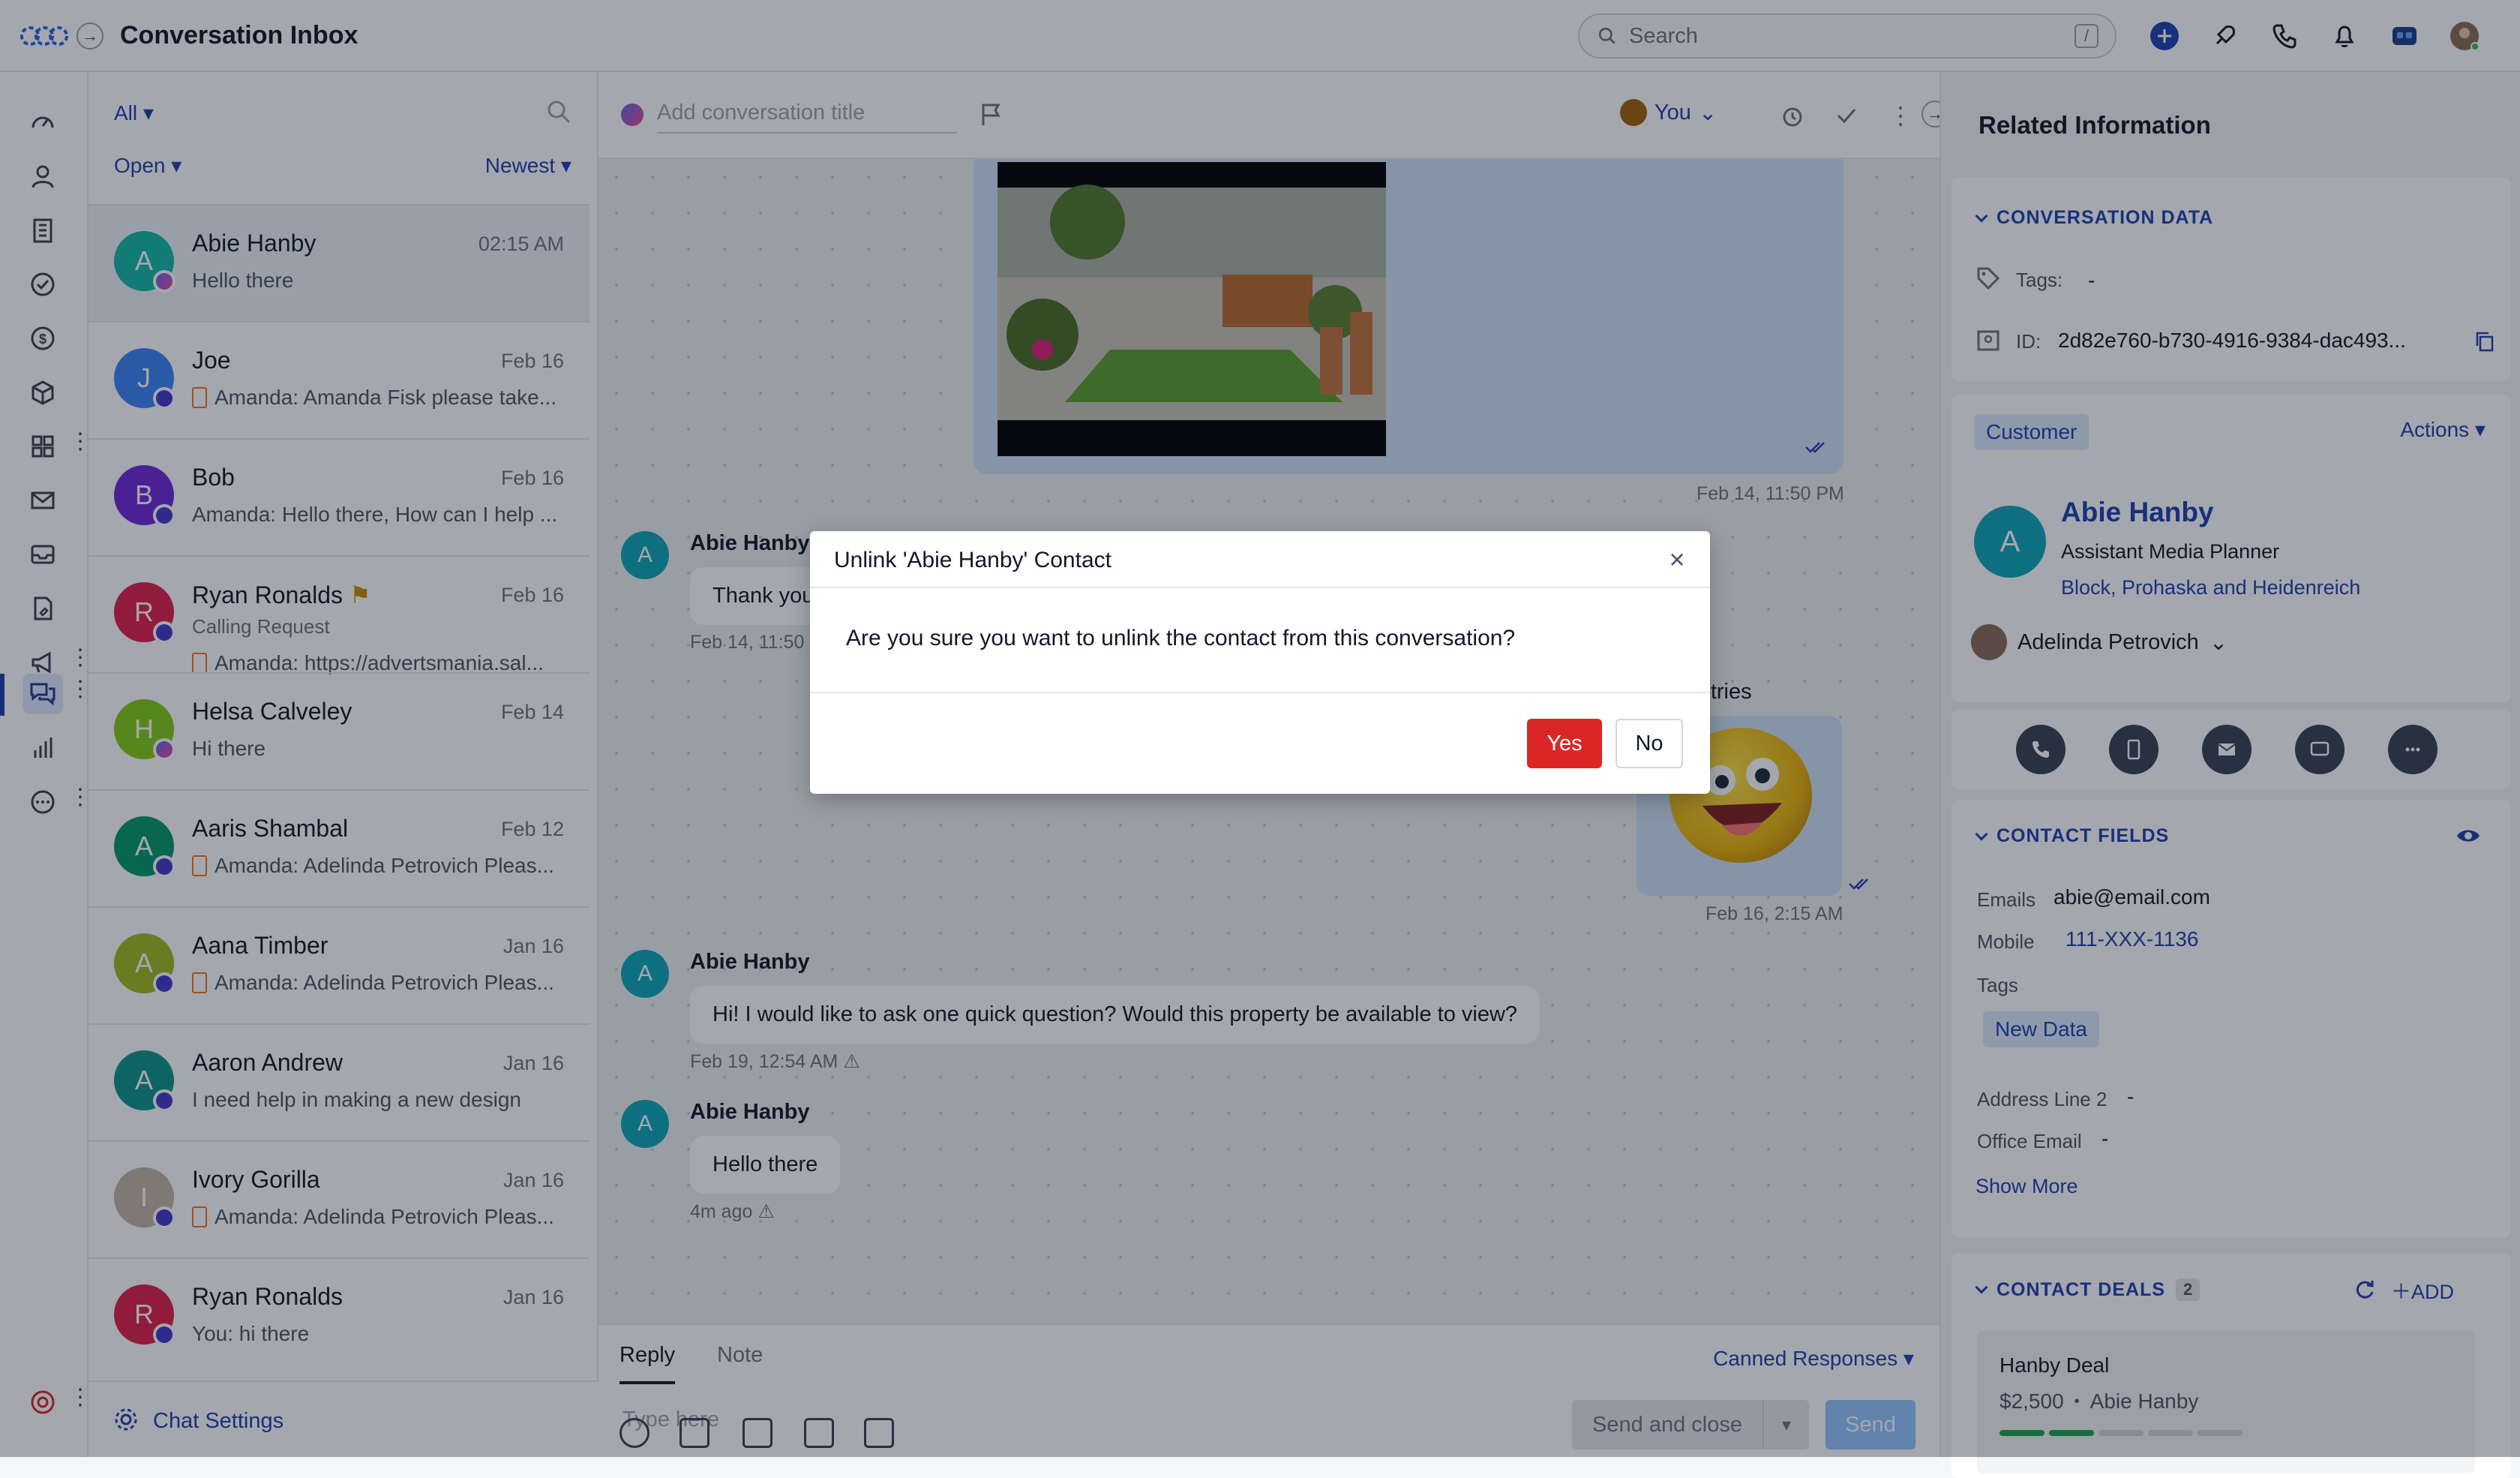 This screenshot has height=1478, width=2520. I want to click on dialog-title: Unlink 'Abie Hanby' Contact, so click(973, 560).